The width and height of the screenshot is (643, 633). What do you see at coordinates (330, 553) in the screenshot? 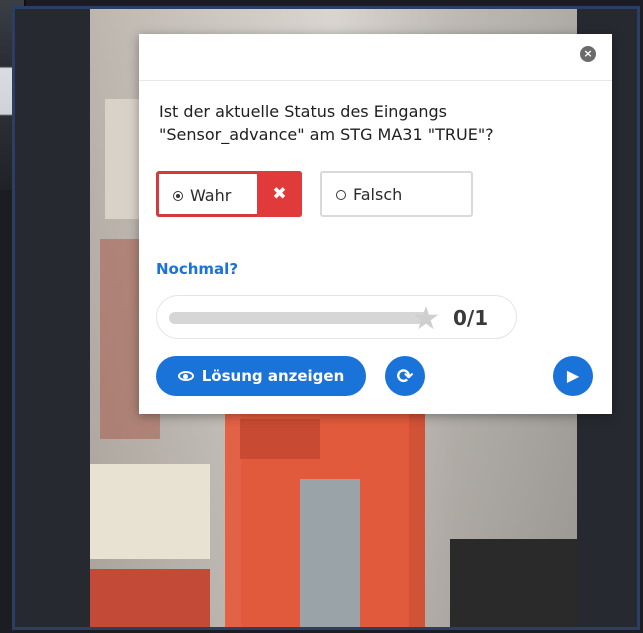
I see `machine-column-graphic` at bounding box center [330, 553].